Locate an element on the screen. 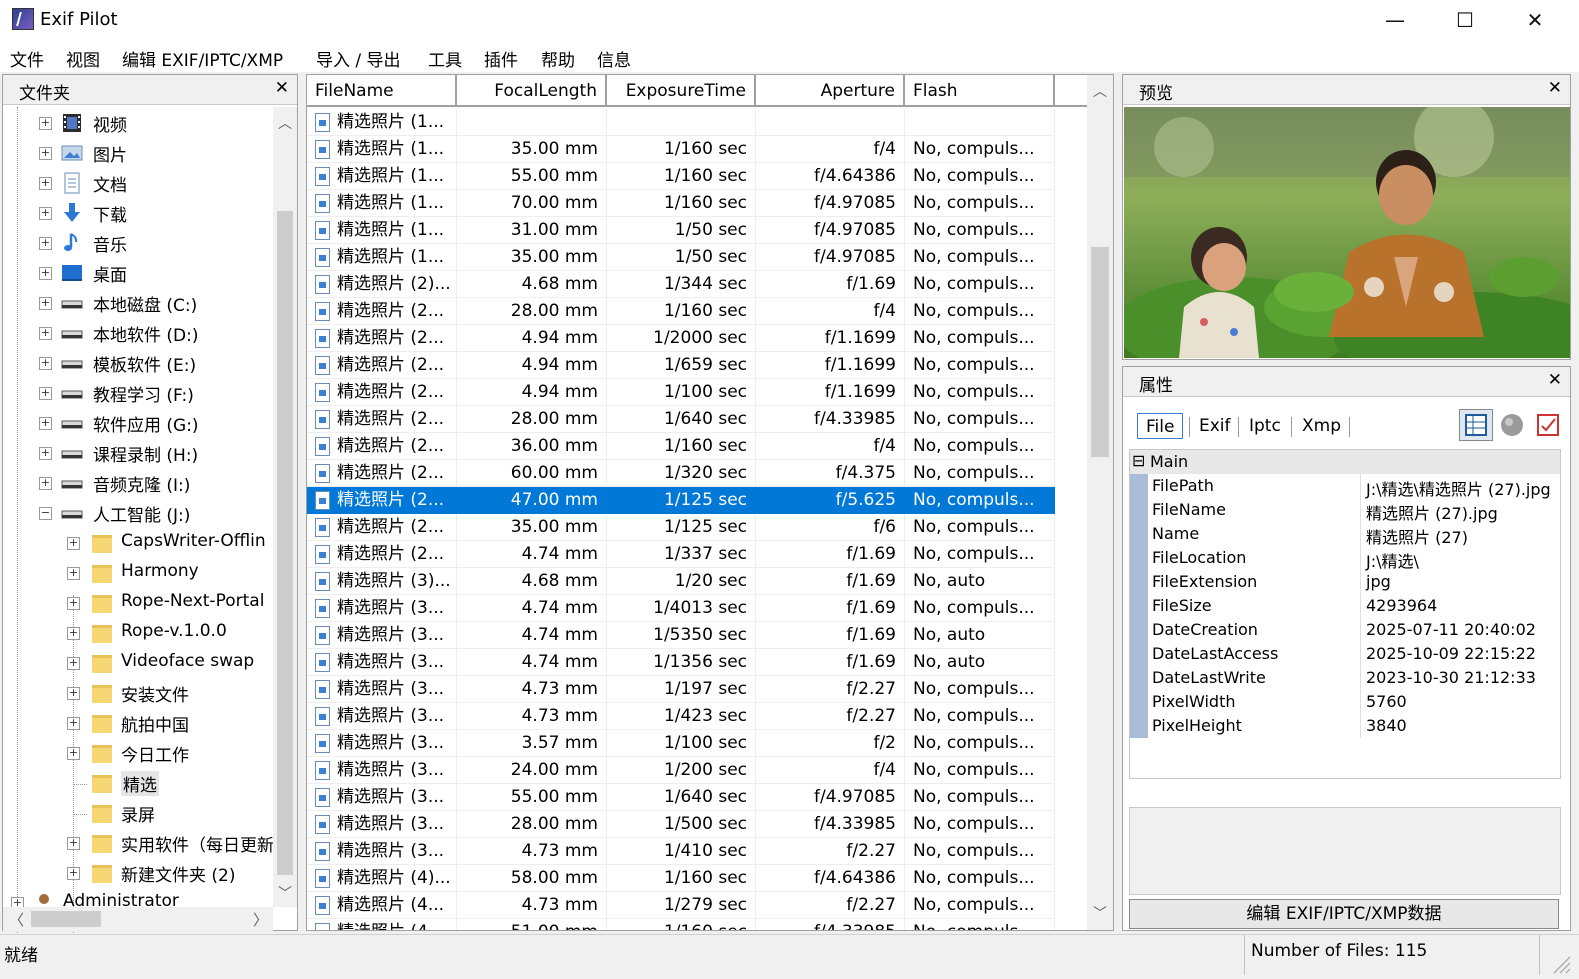  table-row: 精选照片 (3)... 4.68 mm 1/20 sec f/1.69 No, auto is located at coordinates (681, 581).